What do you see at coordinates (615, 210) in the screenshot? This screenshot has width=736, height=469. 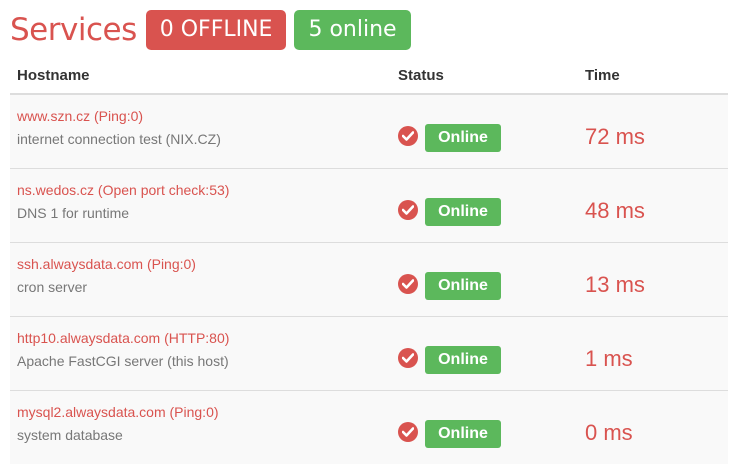 I see `response-time: 48 ms` at bounding box center [615, 210].